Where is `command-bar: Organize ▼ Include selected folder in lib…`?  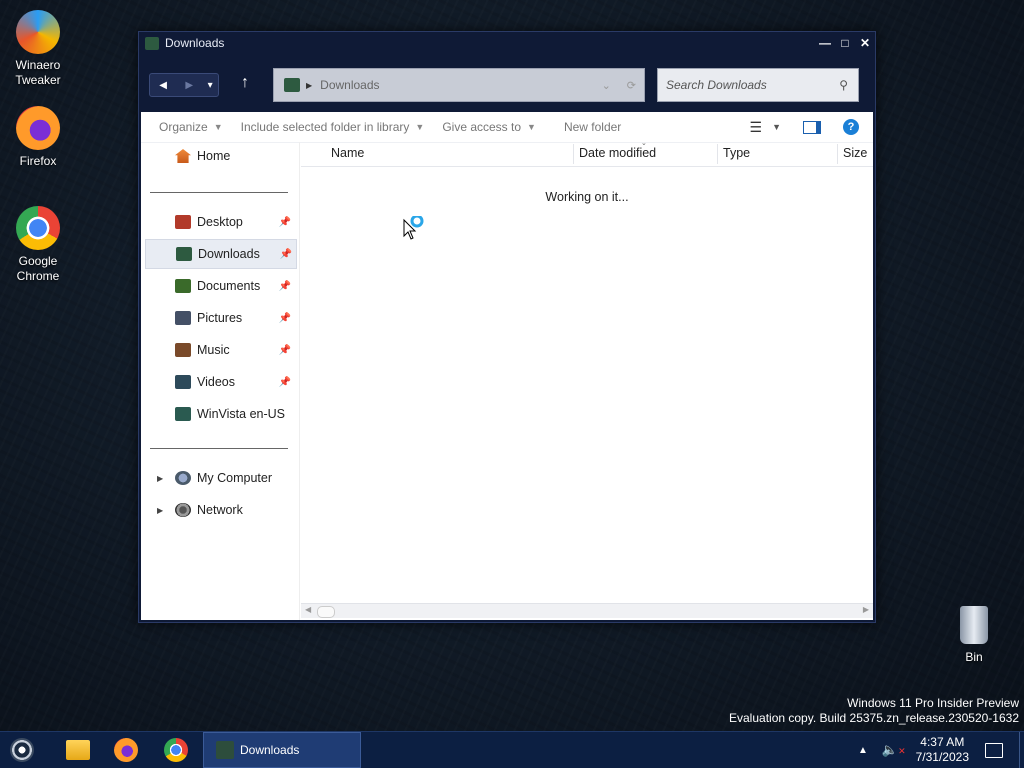 command-bar: Organize ▼ Include selected folder in lib… is located at coordinates (507, 127).